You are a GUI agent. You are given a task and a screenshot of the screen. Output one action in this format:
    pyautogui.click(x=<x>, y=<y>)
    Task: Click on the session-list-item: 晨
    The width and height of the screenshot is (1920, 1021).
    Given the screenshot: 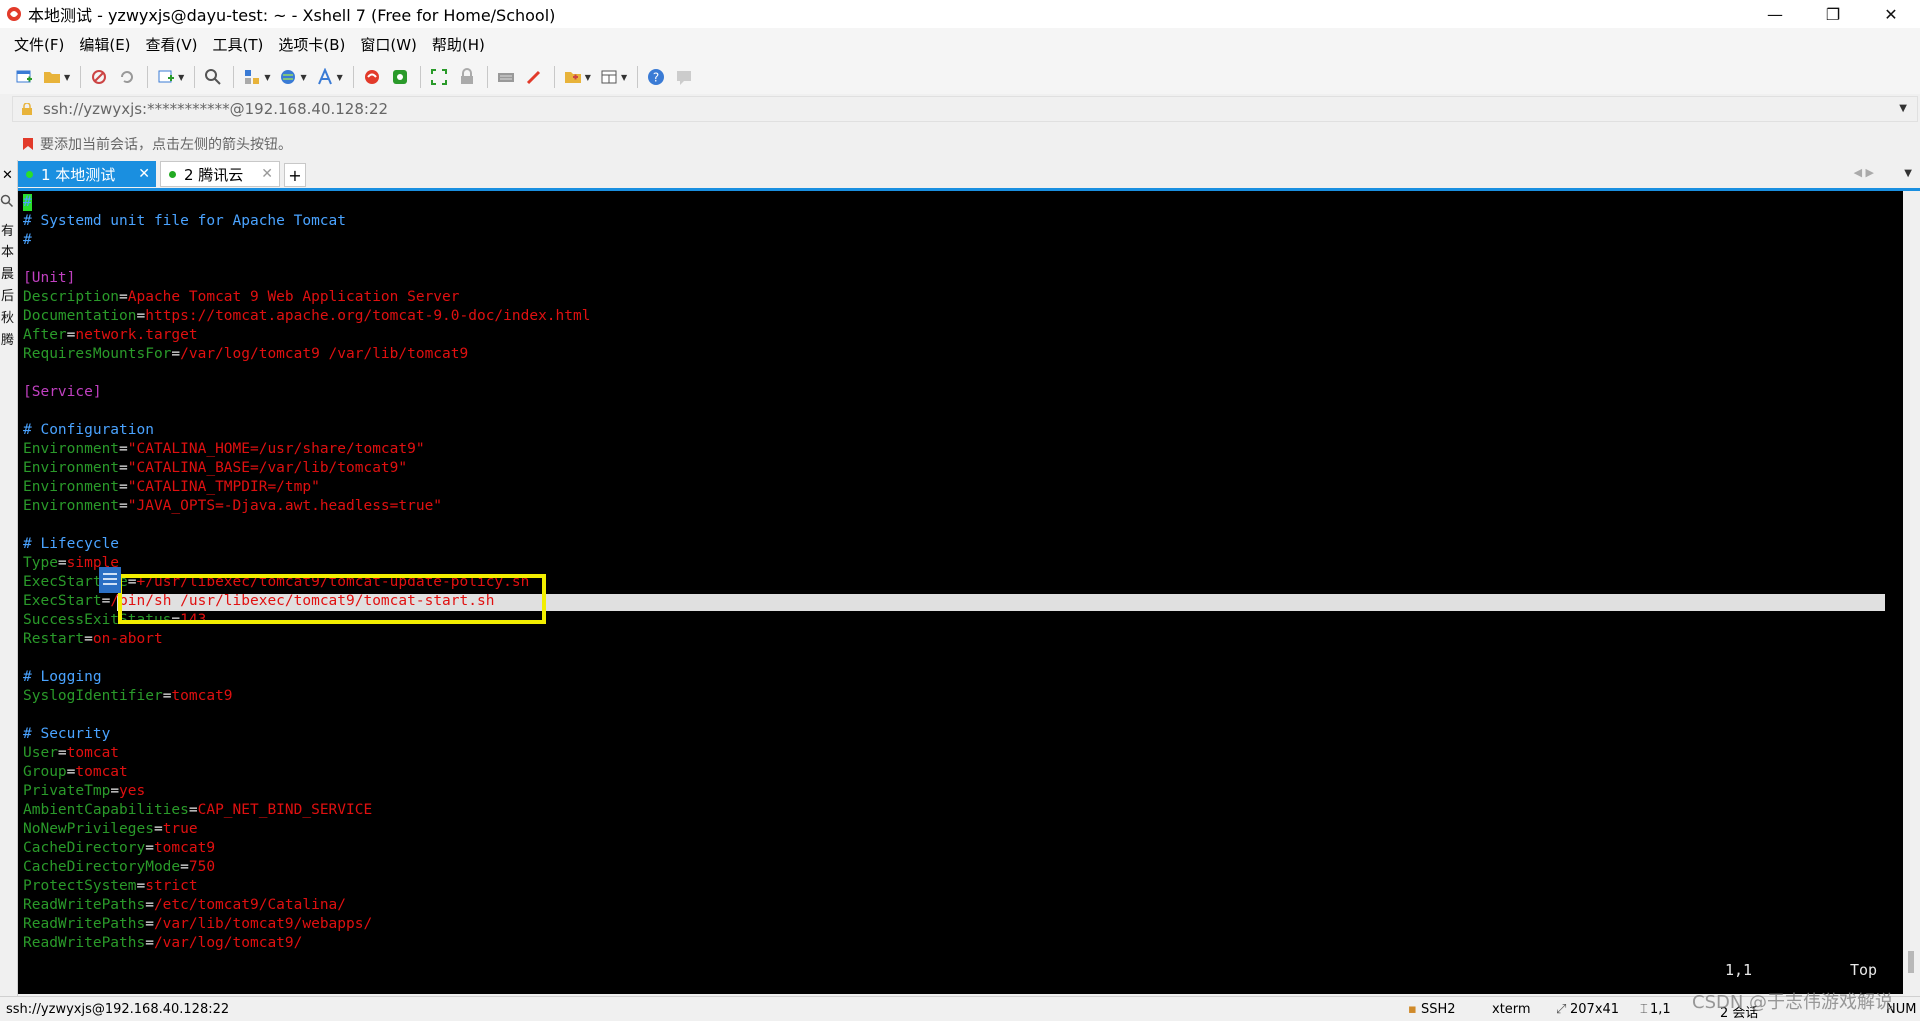 What is the action you would take?
    pyautogui.click(x=7, y=272)
    